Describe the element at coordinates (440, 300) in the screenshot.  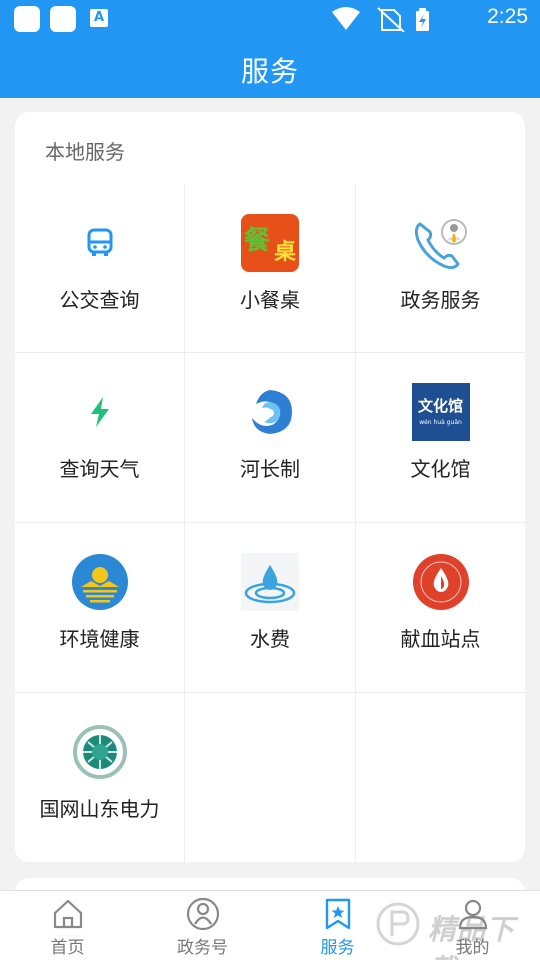
I see `service-label: 政务服务` at that location.